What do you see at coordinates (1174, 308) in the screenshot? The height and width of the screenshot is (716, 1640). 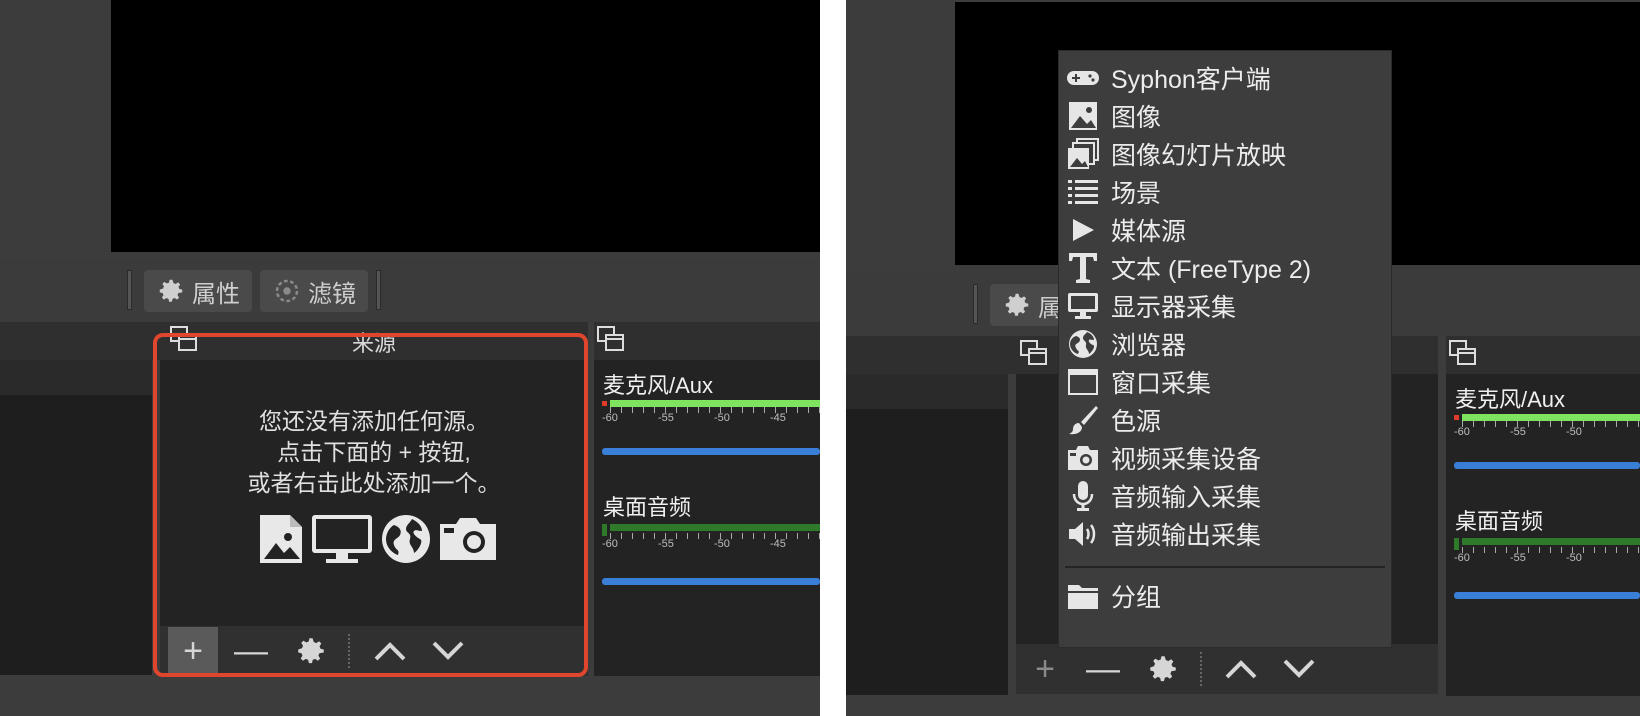 I see `menu-item-label: 显示器采集` at bounding box center [1174, 308].